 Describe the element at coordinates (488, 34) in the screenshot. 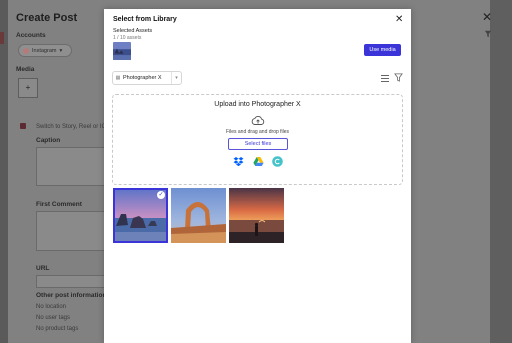

I see `create-post-filter-icon` at that location.